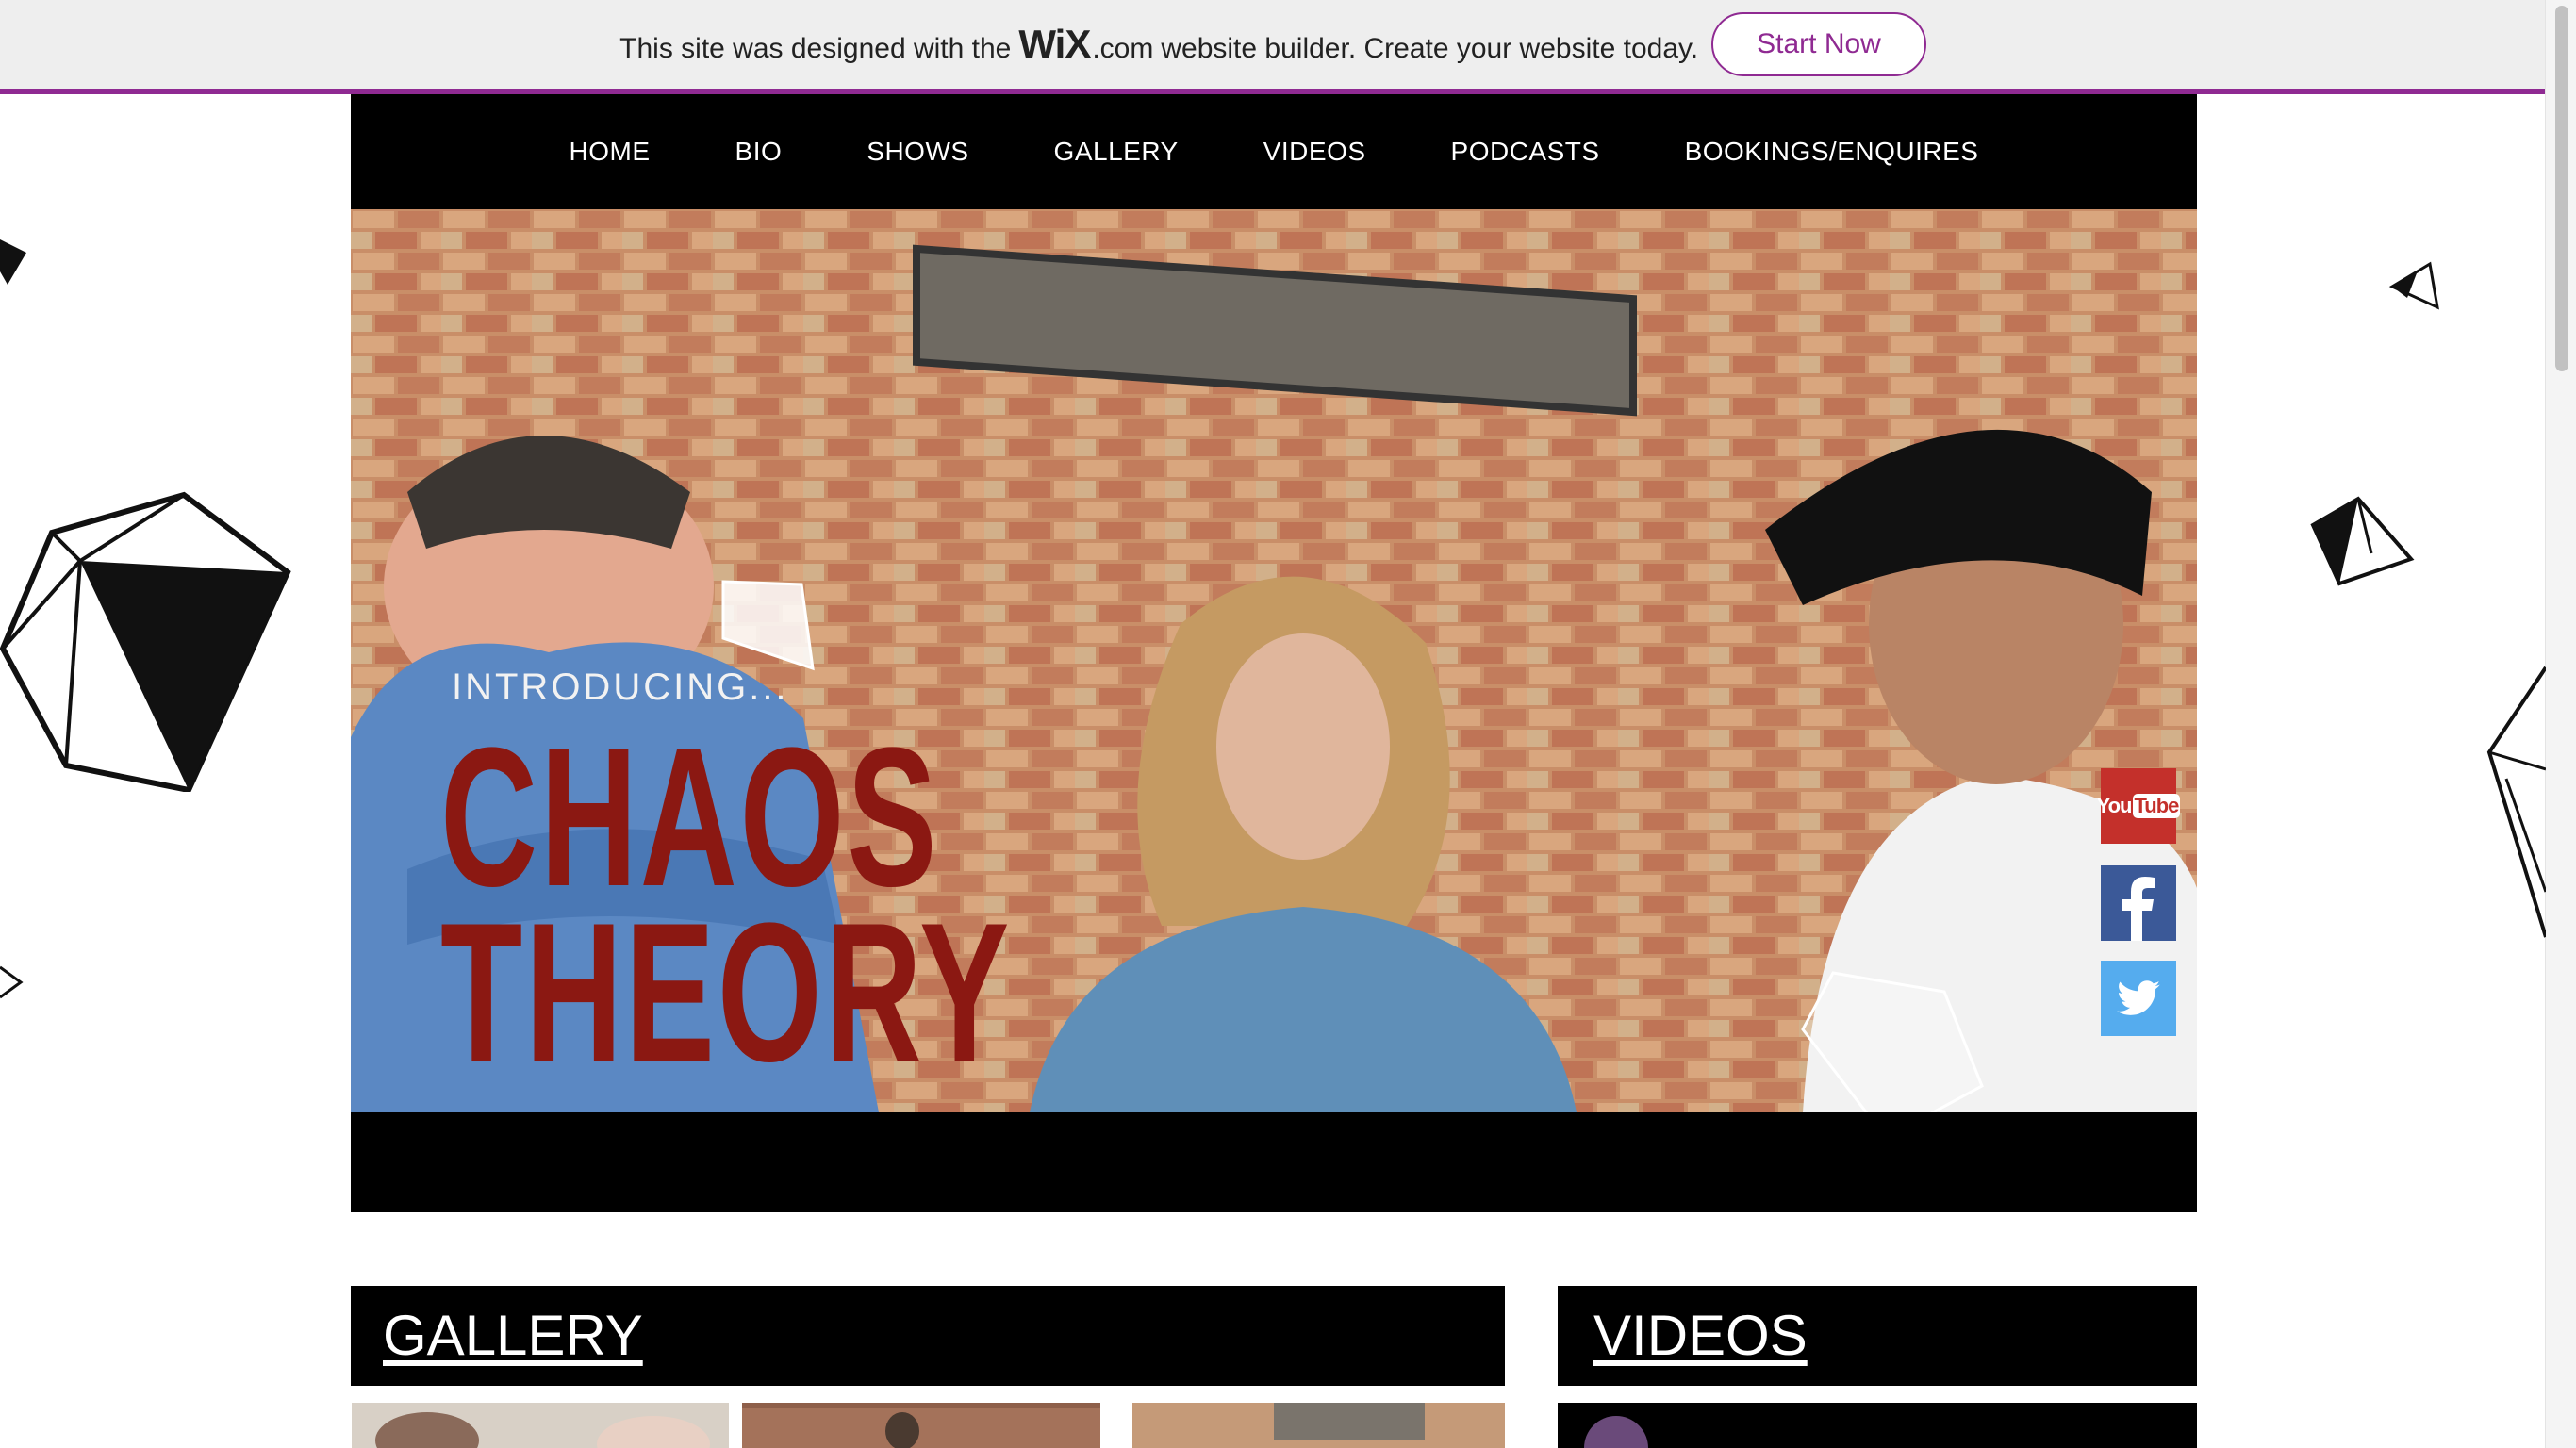  What do you see at coordinates (2156, 806) in the screenshot?
I see `youtube-icon-tube: Tube` at bounding box center [2156, 806].